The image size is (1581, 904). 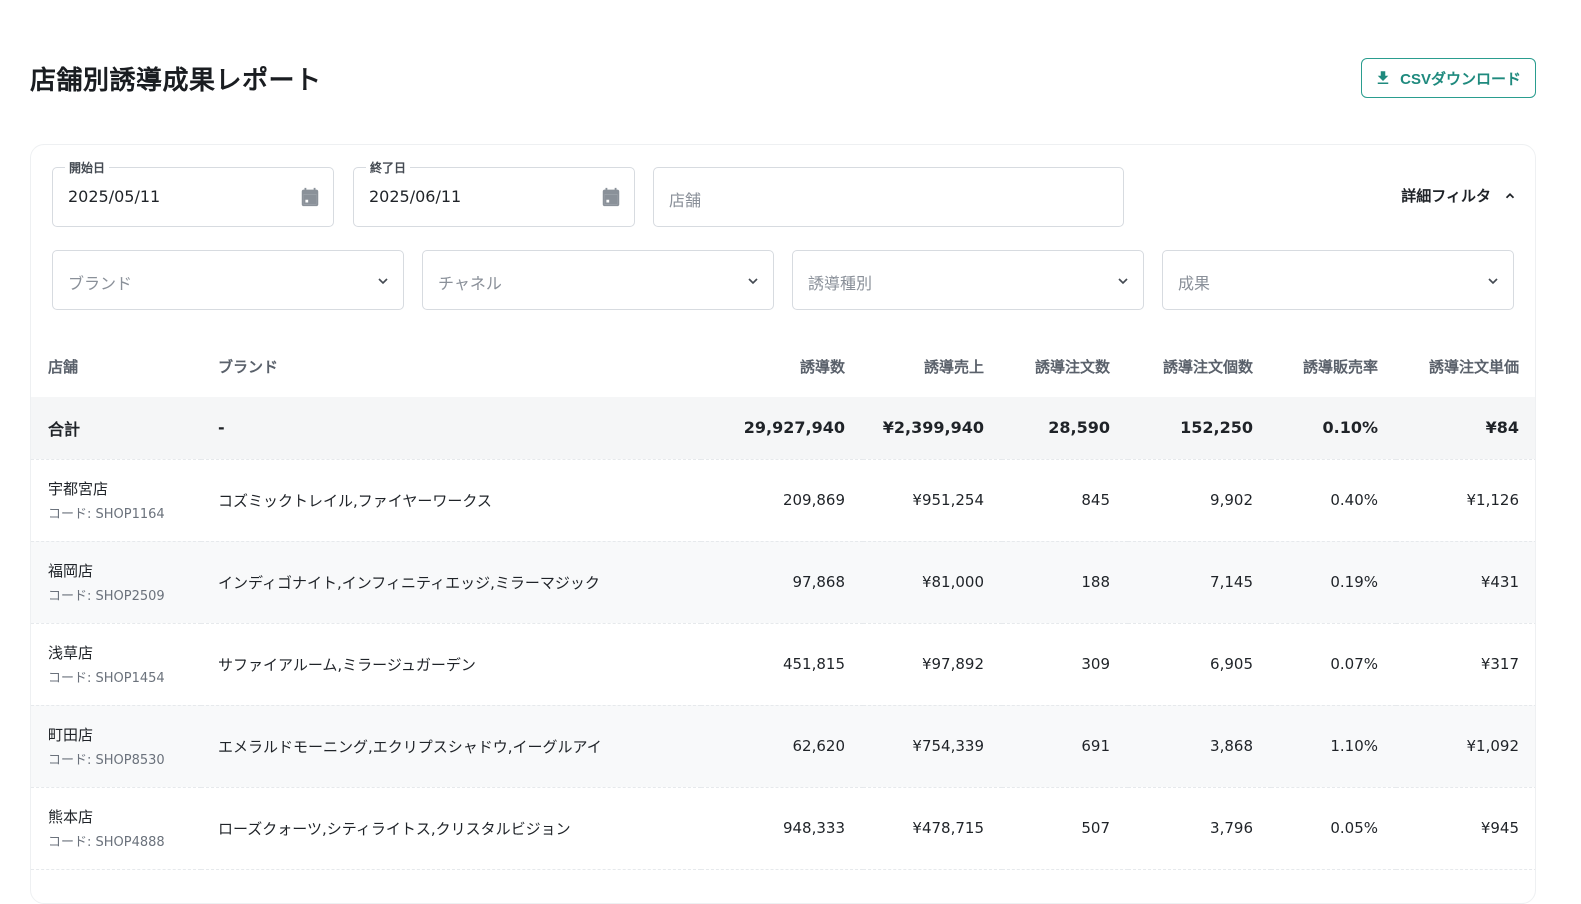 I want to click on csv-download-button: CSVダウンロード, so click(x=1448, y=78).